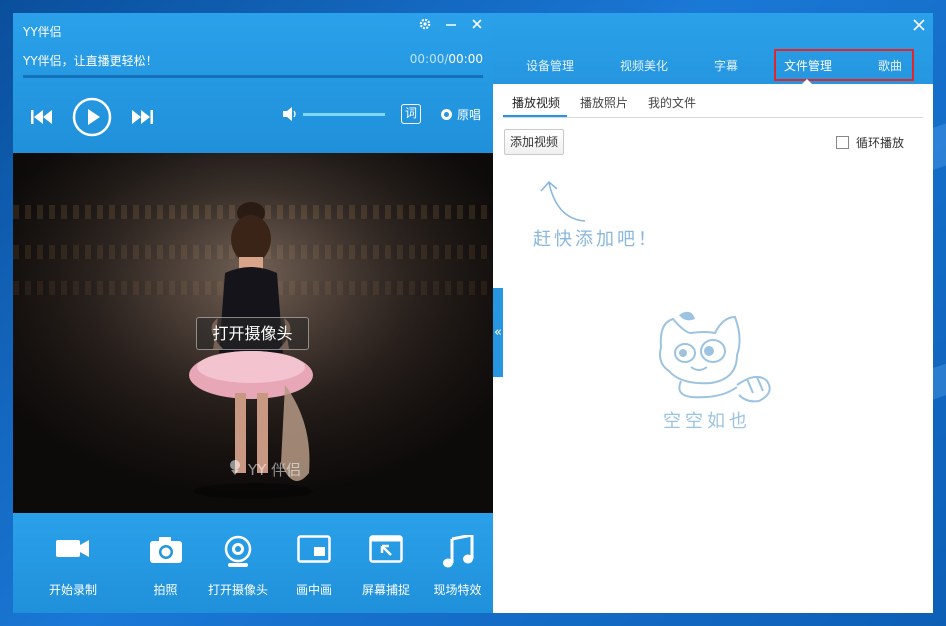  I want to click on progress-bar, so click(253, 76).